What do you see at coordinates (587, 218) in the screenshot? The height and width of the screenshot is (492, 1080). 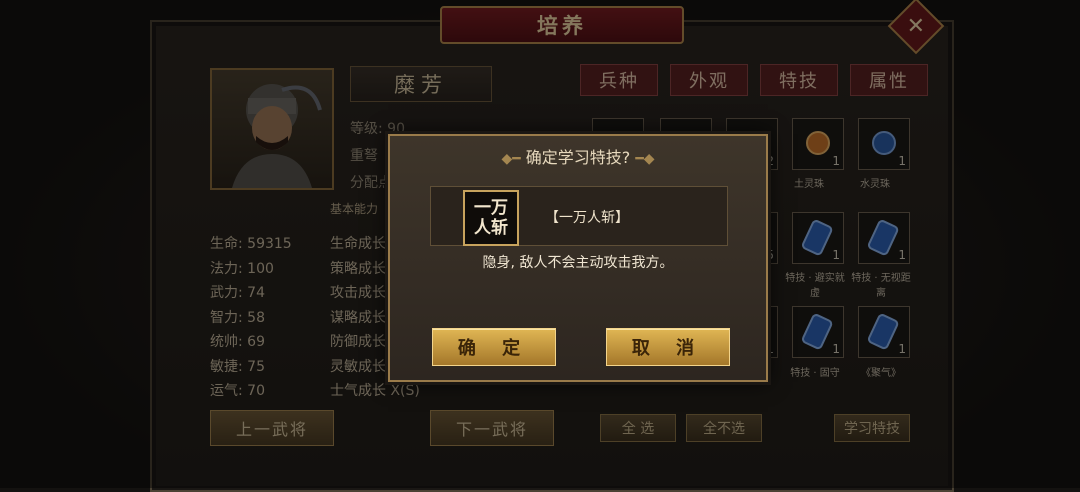 I see `skill-name: 【一万人斩】` at bounding box center [587, 218].